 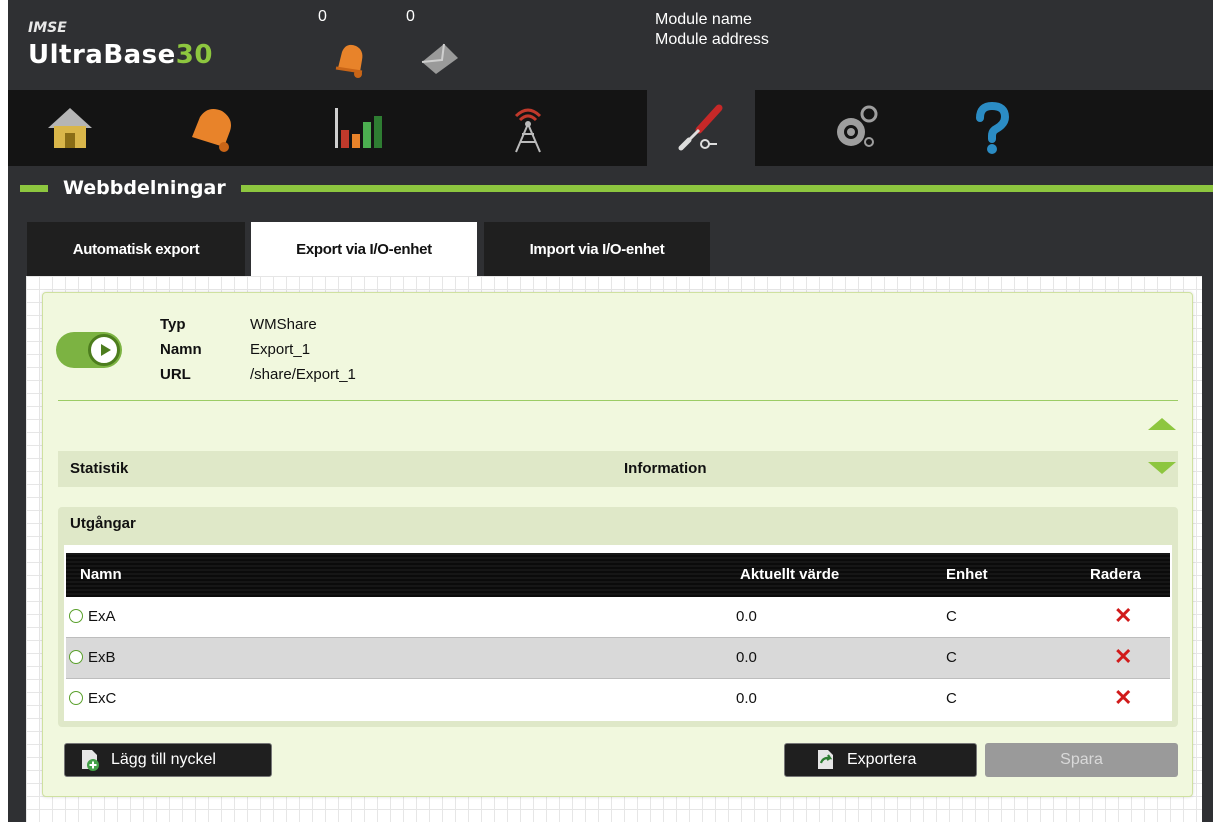 What do you see at coordinates (163, 759) in the screenshot?
I see `add-key-label: Lägg till nyckel` at bounding box center [163, 759].